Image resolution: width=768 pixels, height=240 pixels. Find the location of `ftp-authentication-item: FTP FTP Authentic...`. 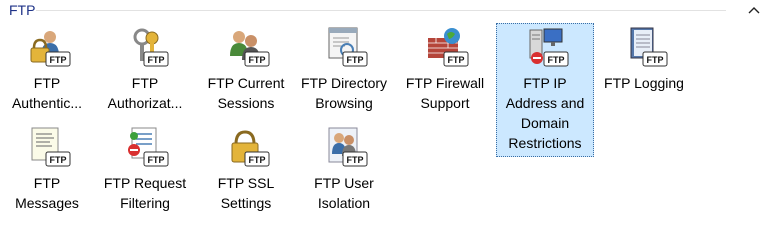

ftp-authentication-item: FTP FTP Authentic... is located at coordinates (47, 69).